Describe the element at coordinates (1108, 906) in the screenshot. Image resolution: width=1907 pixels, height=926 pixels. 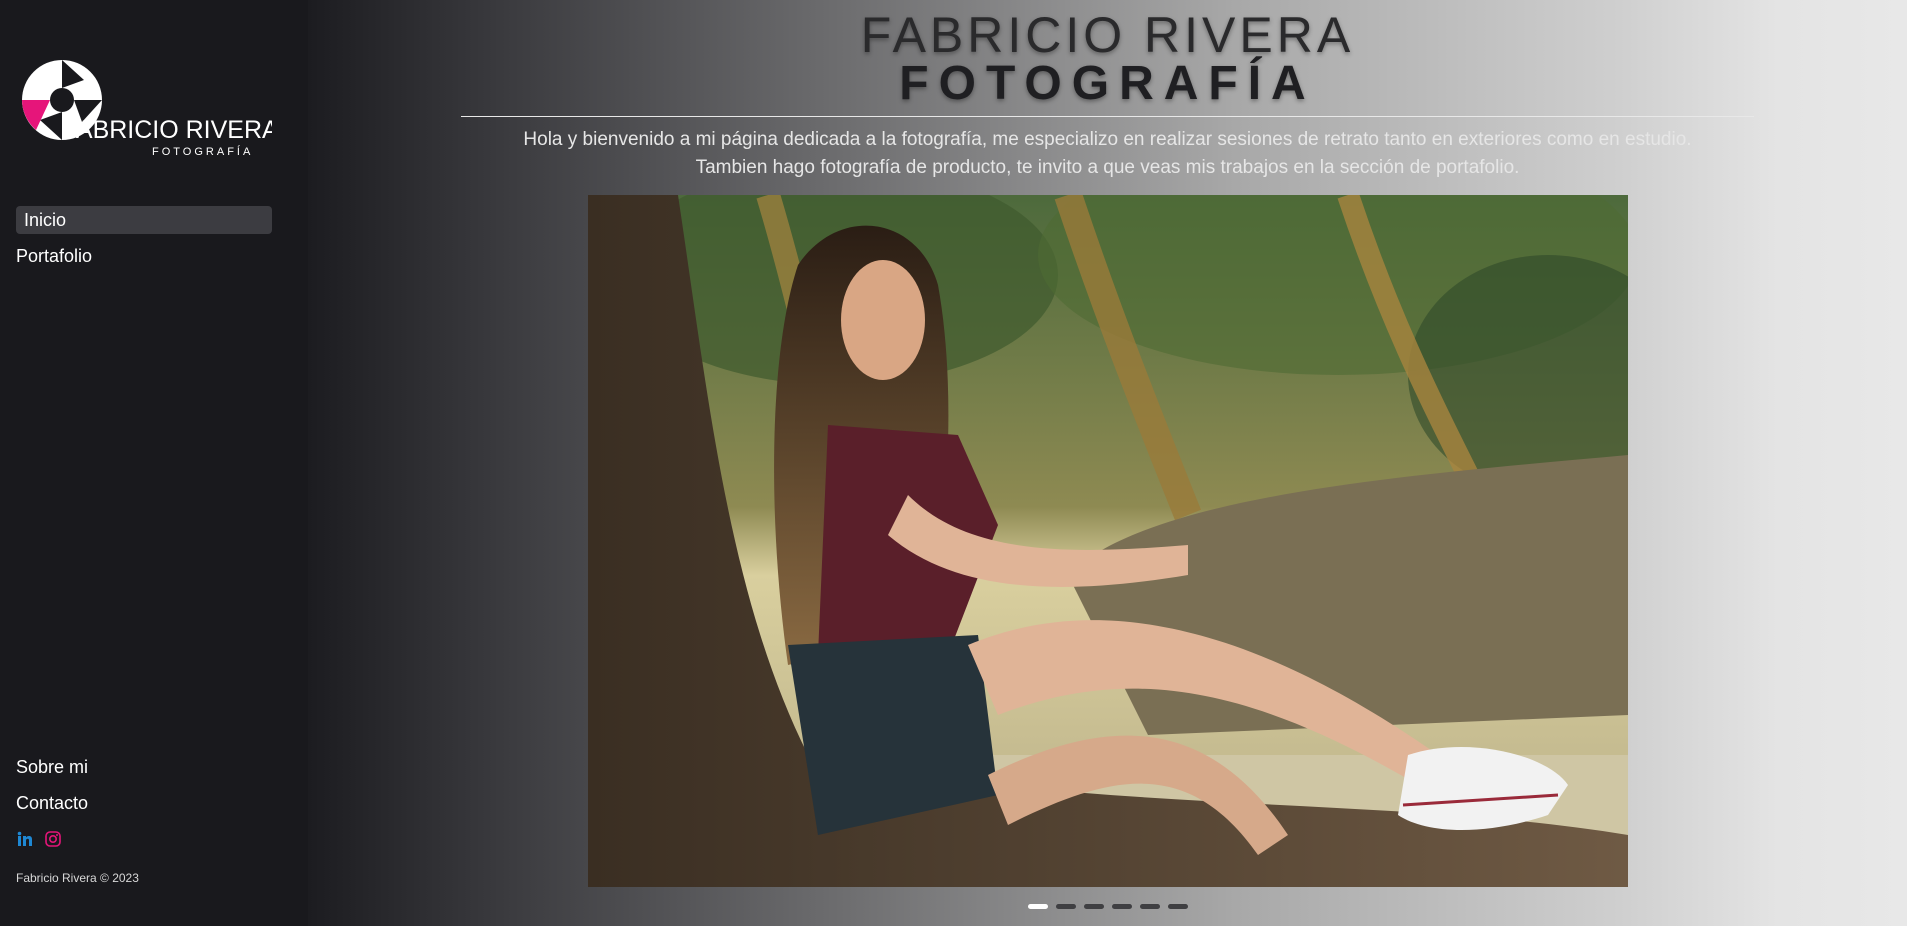
I see `carousel-indicators` at that location.